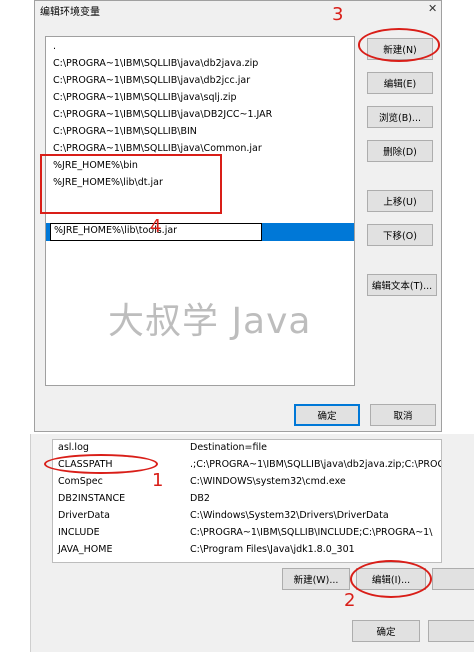 This screenshot has width=474, height=652. Describe the element at coordinates (403, 415) in the screenshot. I see `cancel-button: 取消` at that location.